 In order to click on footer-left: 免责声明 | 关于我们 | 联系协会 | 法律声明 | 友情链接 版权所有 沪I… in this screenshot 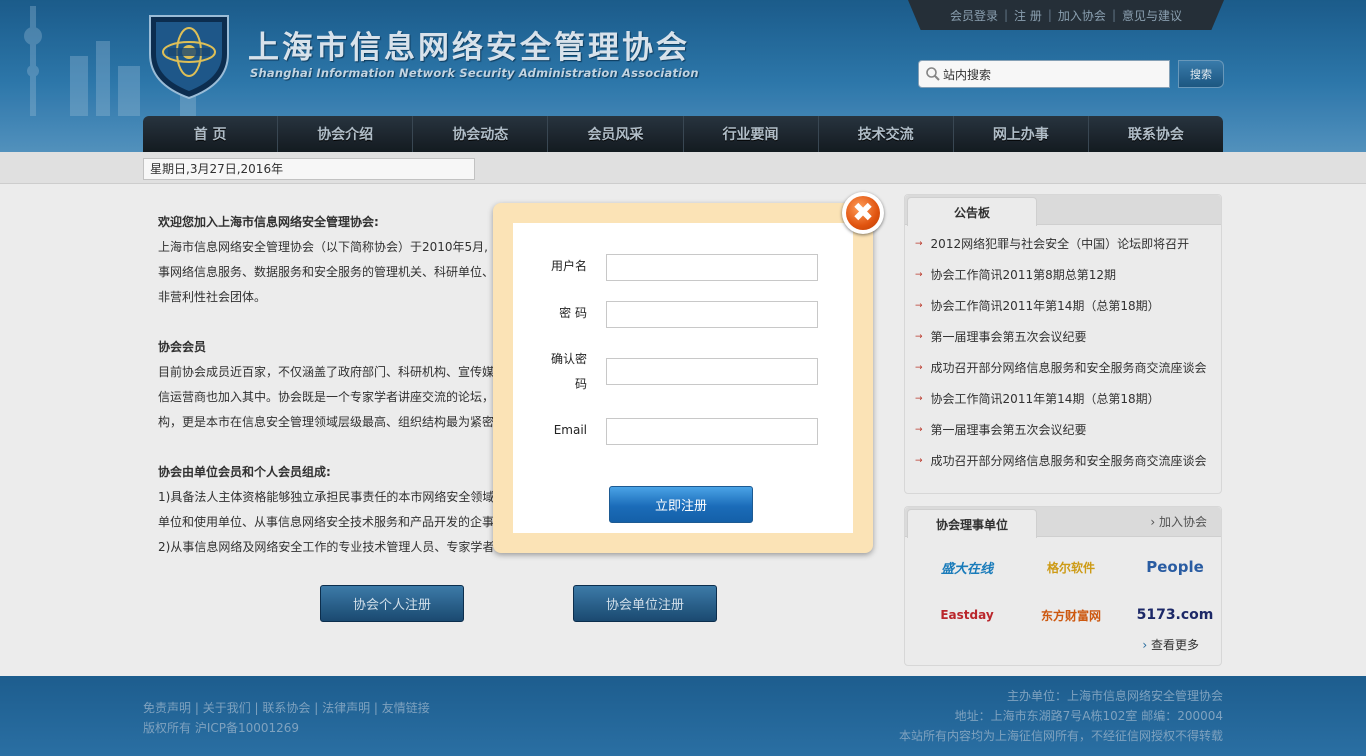, I will do `click(286, 718)`.